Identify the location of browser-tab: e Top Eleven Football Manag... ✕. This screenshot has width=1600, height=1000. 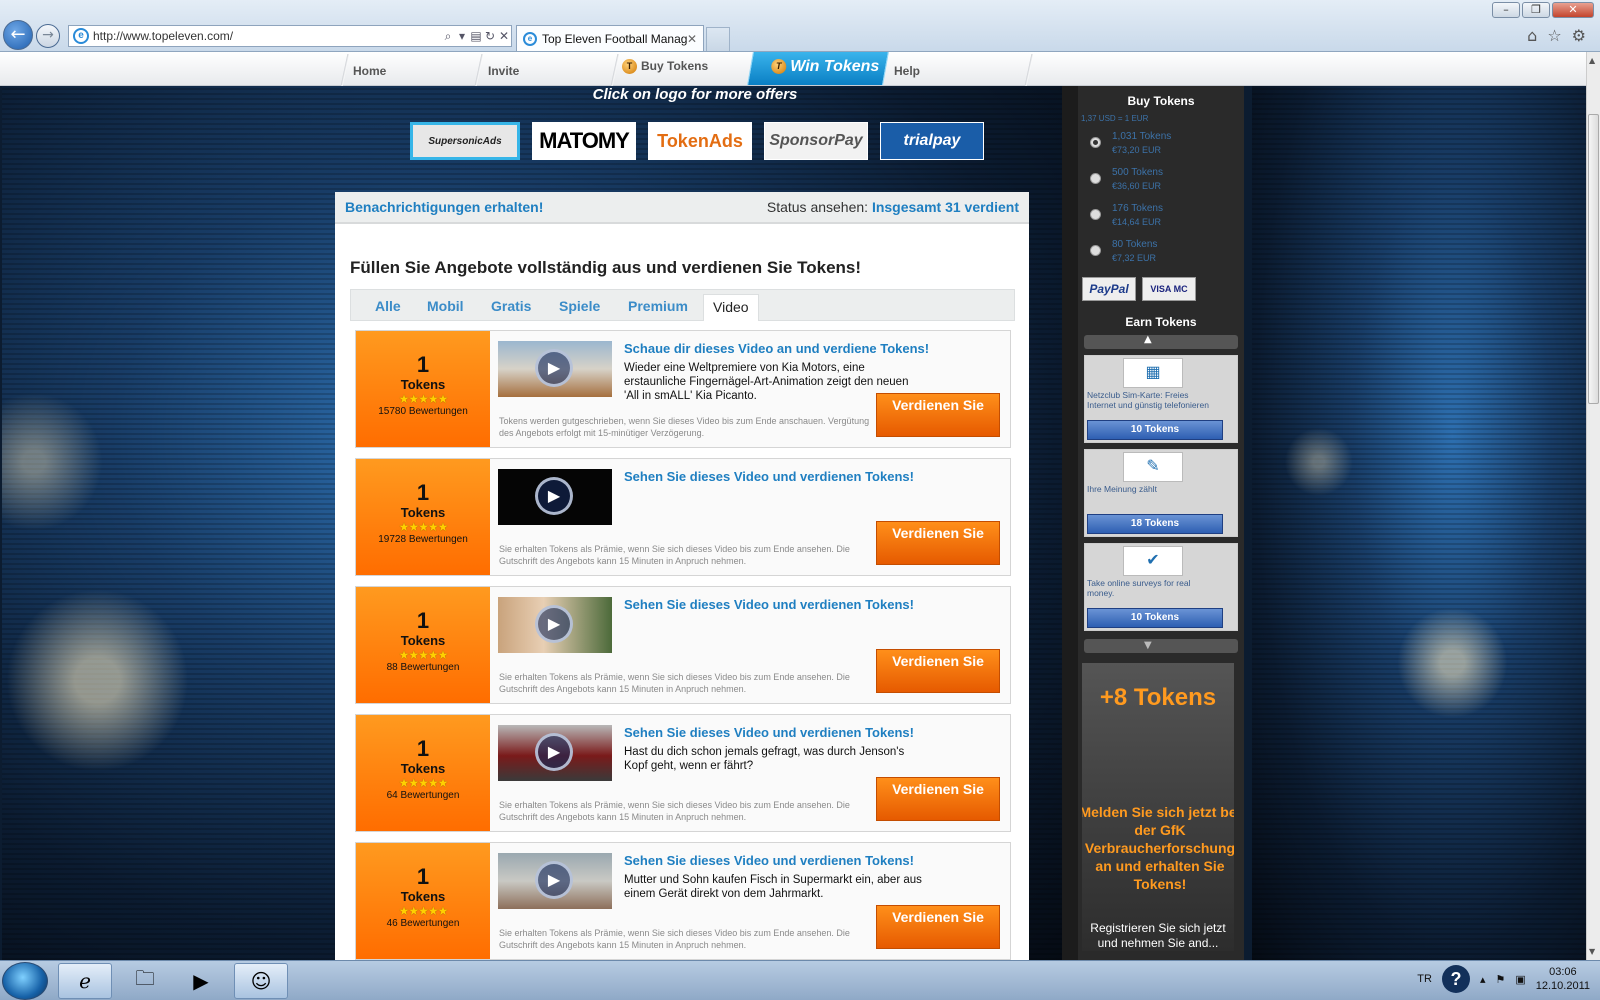
(610, 38).